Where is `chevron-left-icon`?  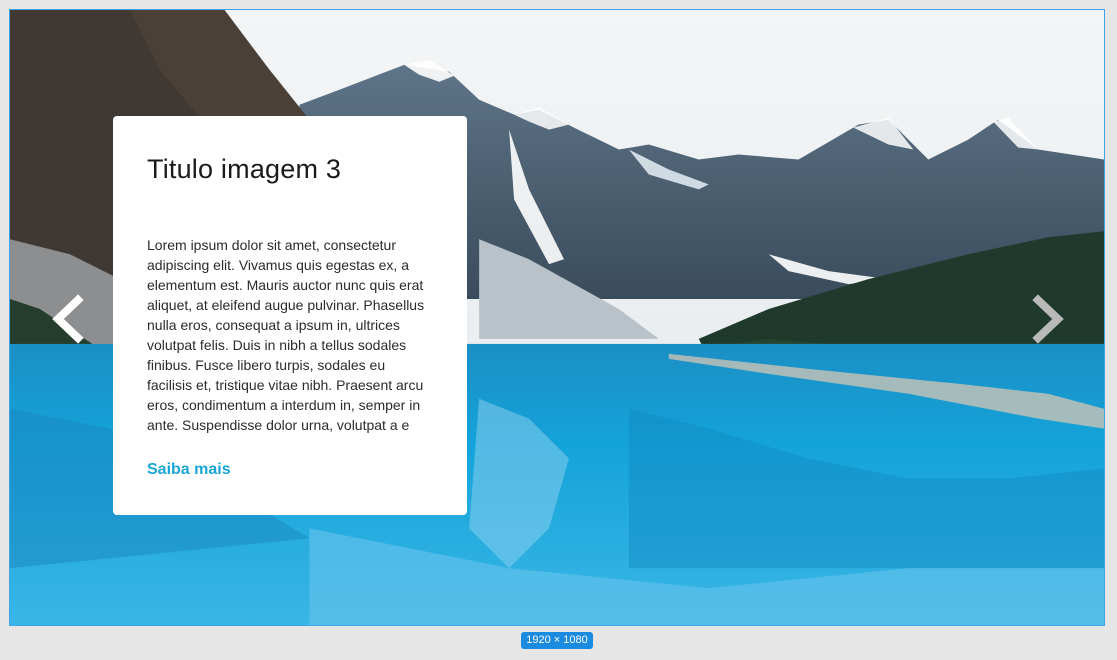
chevron-left-icon is located at coordinates (68, 319).